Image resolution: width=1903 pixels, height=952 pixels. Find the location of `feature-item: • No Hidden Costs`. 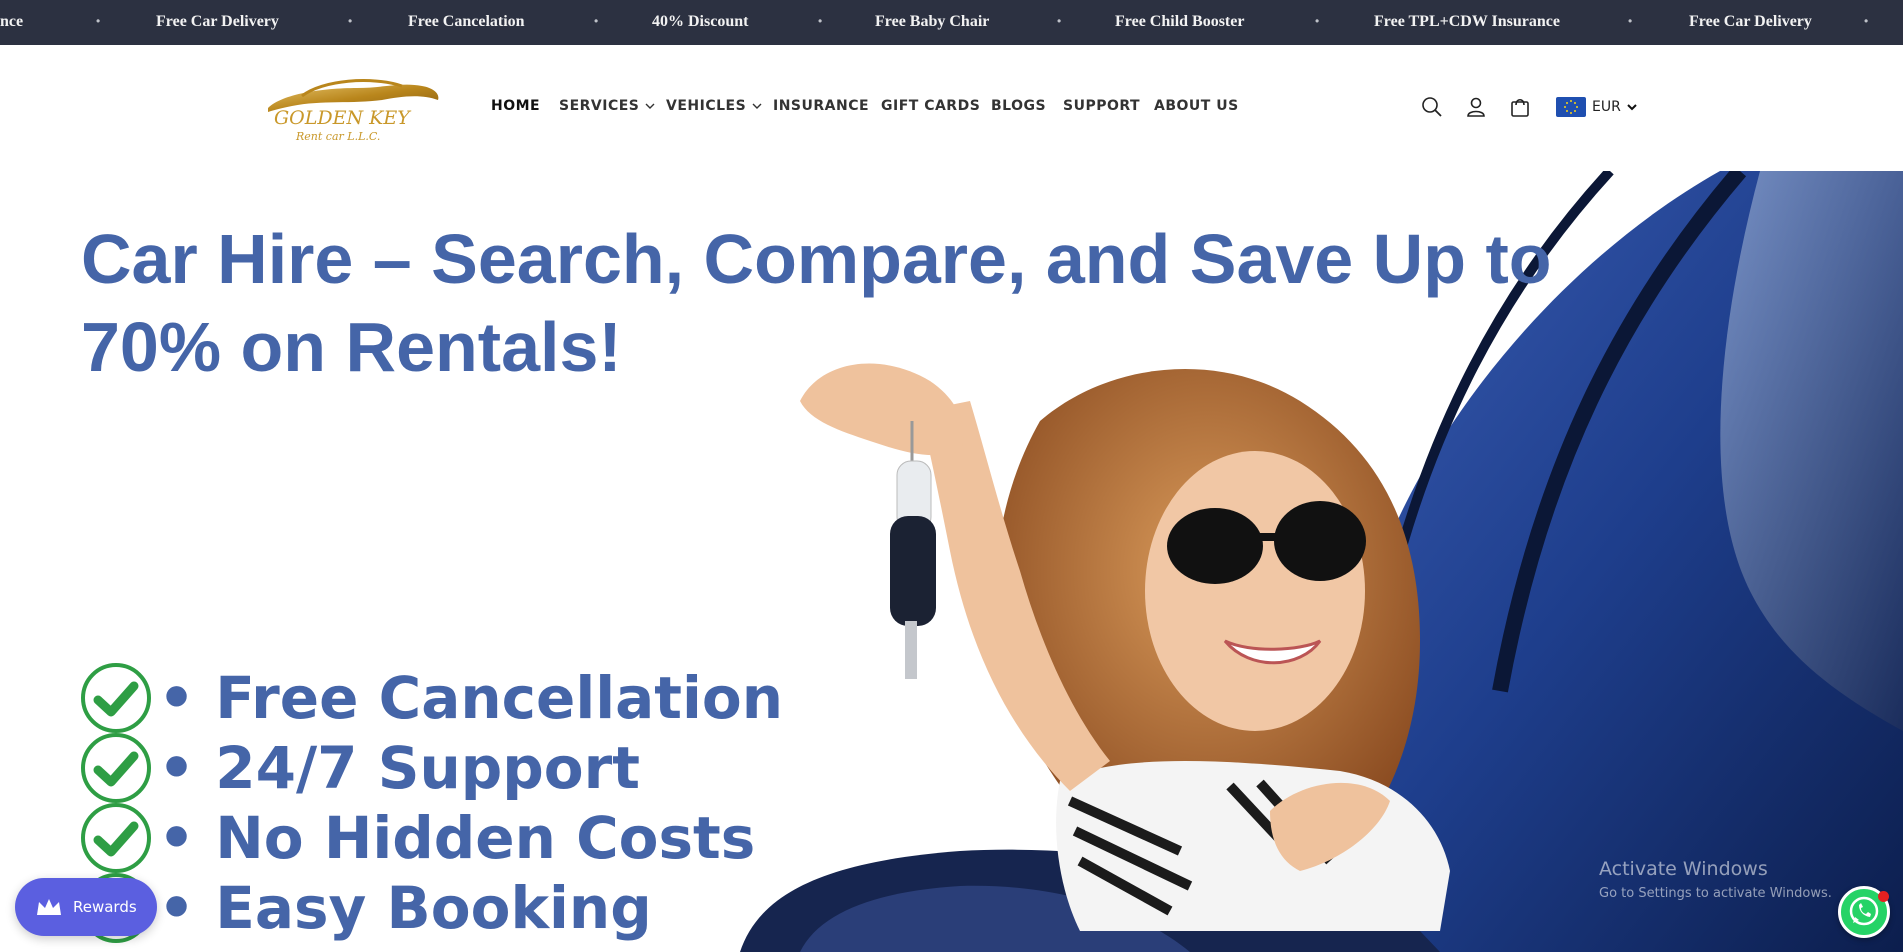

feature-item: • No Hidden Costs is located at coordinates (417, 838).